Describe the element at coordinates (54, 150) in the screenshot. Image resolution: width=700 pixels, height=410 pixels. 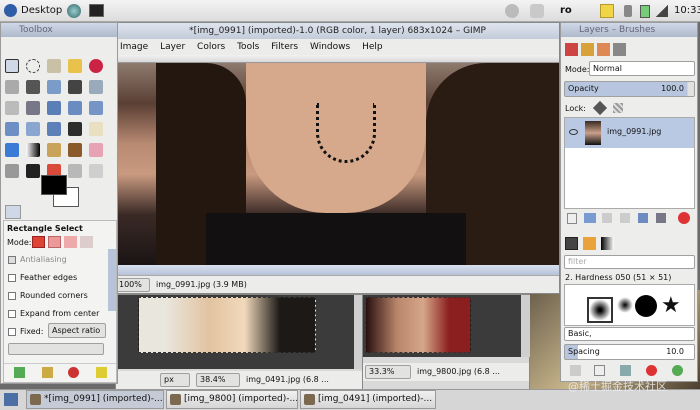
I see `pencil-icon` at that location.